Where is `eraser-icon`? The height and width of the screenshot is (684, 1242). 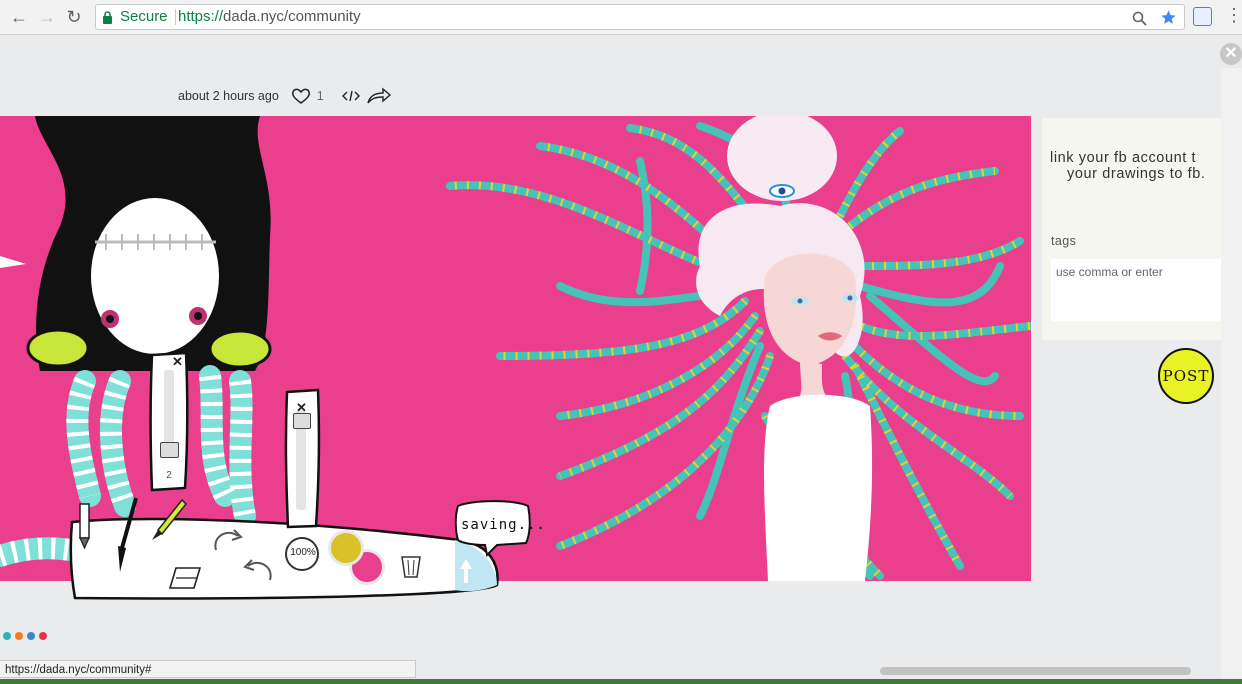 eraser-icon is located at coordinates (185, 578).